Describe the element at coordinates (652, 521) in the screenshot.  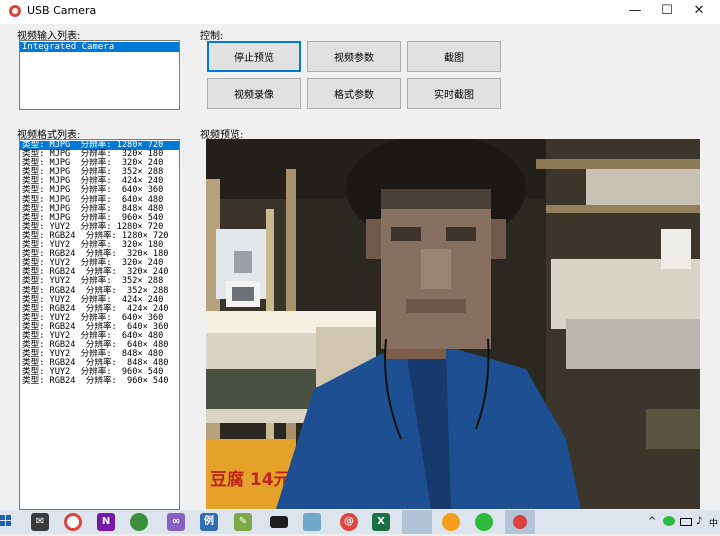
I see `tray-expand-icon: ^` at that location.